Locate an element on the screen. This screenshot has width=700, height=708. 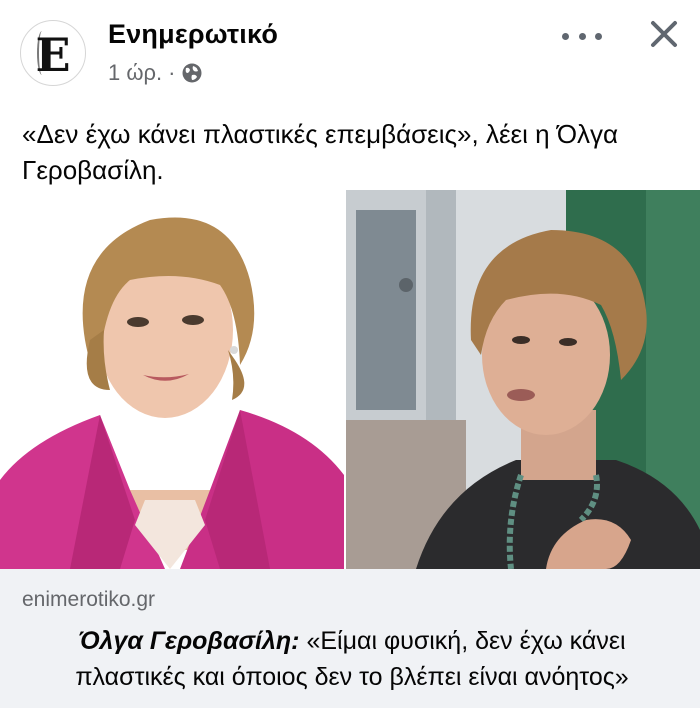
link-domain: enimerotiko.gr is located at coordinates (89, 599).